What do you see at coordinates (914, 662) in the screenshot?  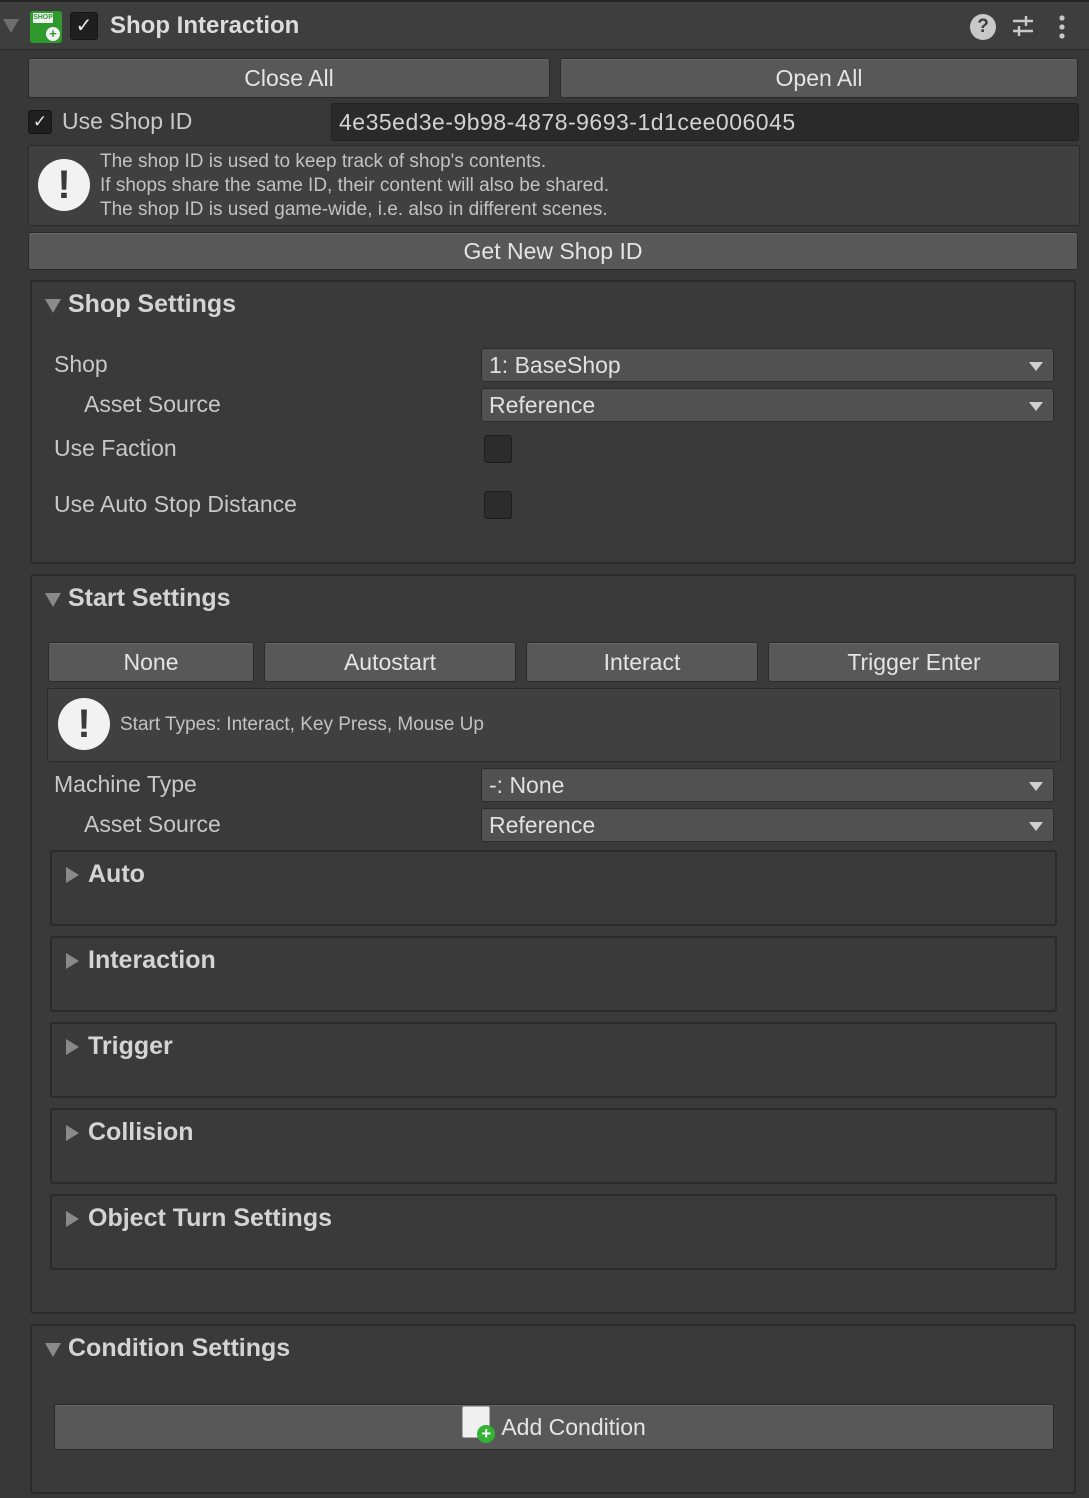 I see `start-type-trigger-enter-button: Trigger Enter` at bounding box center [914, 662].